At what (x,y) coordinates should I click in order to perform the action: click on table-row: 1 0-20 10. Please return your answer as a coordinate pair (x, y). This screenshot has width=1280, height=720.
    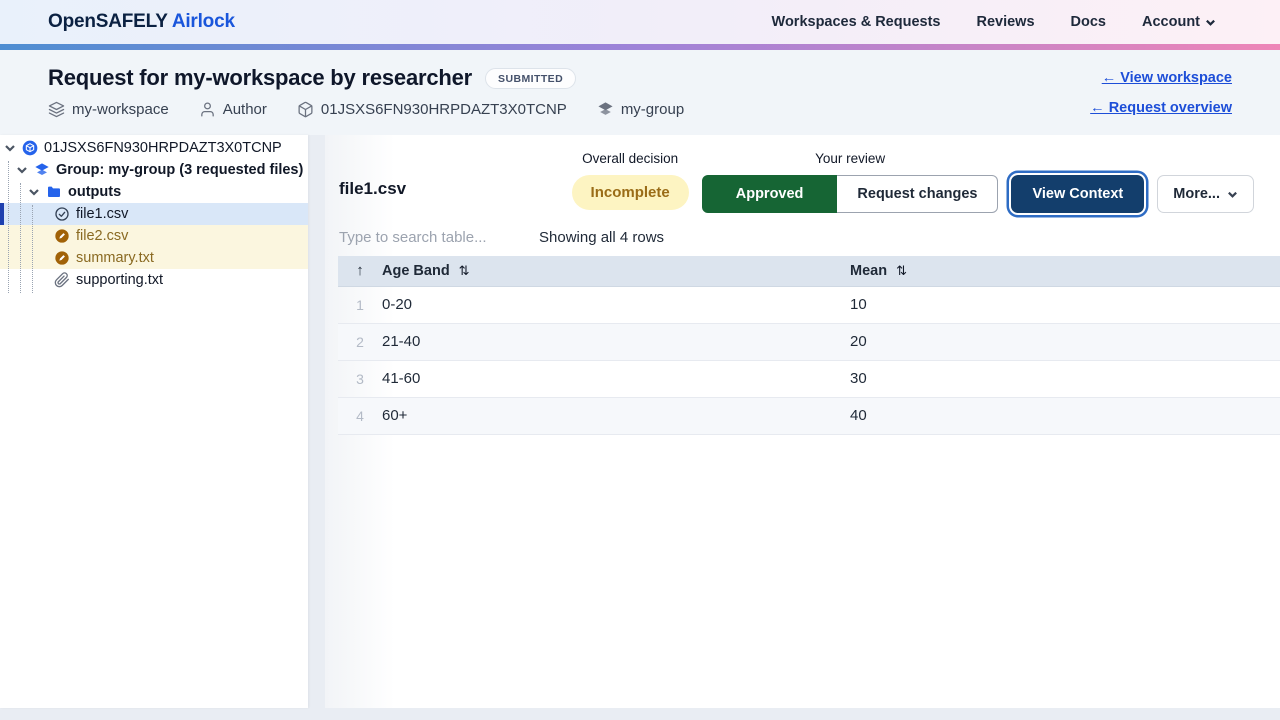
    Looking at the image, I should click on (809, 305).